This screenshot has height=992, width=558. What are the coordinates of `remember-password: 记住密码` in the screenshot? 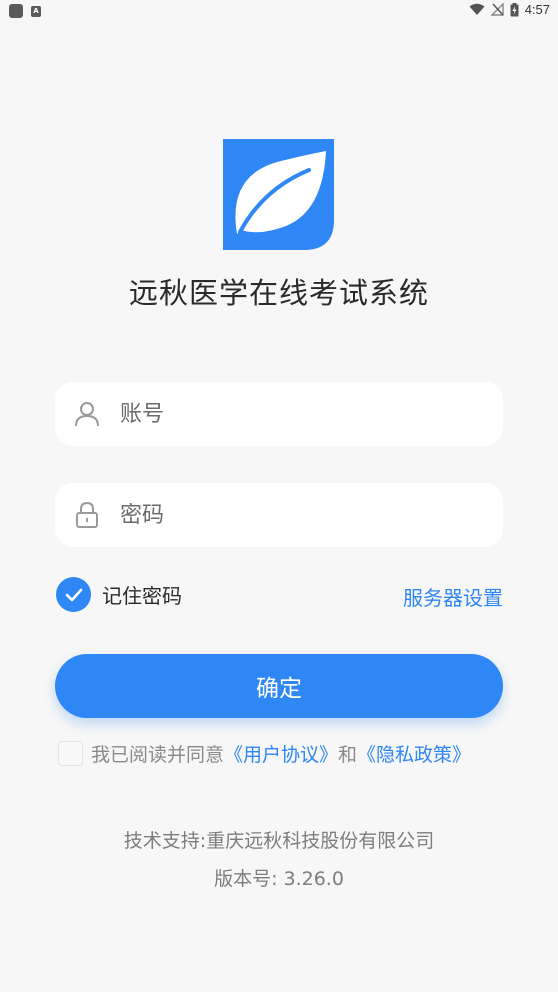 It's located at (119, 594).